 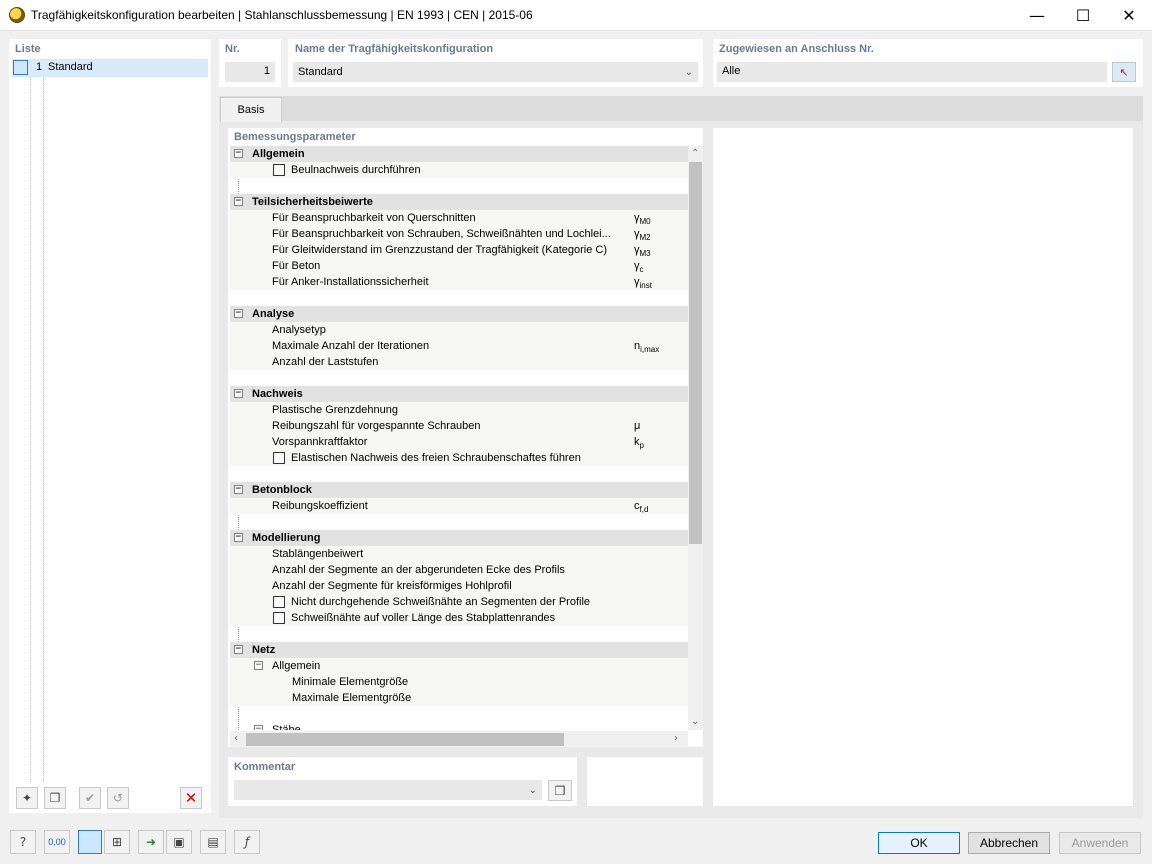 What do you see at coordinates (28, 49) in the screenshot?
I see `list-header: Liste` at bounding box center [28, 49].